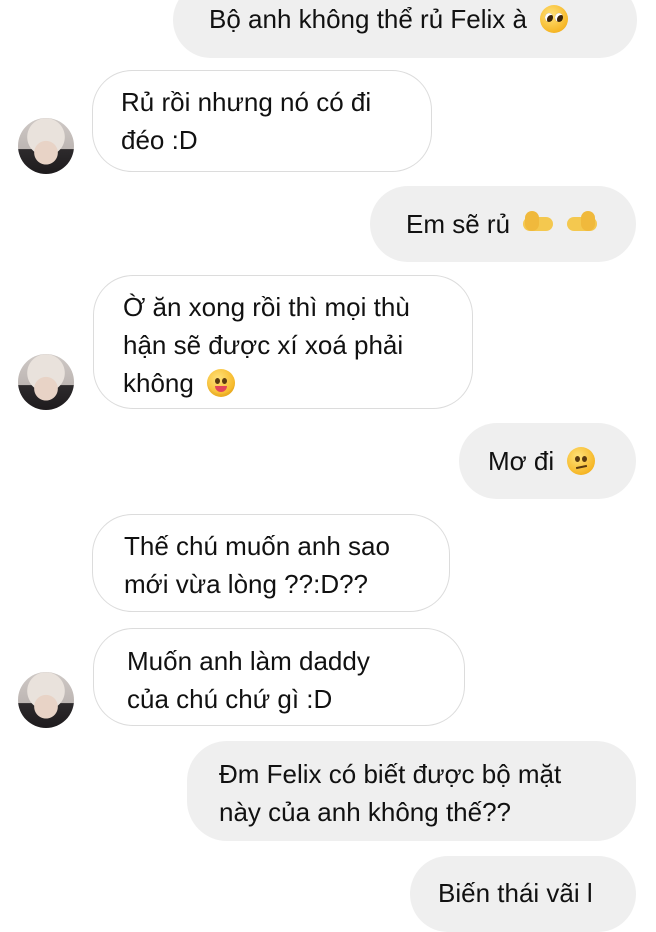 Image resolution: width=656 pixels, height=932 pixels. I want to click on message-sent: Em sẽ rủ, so click(503, 224).